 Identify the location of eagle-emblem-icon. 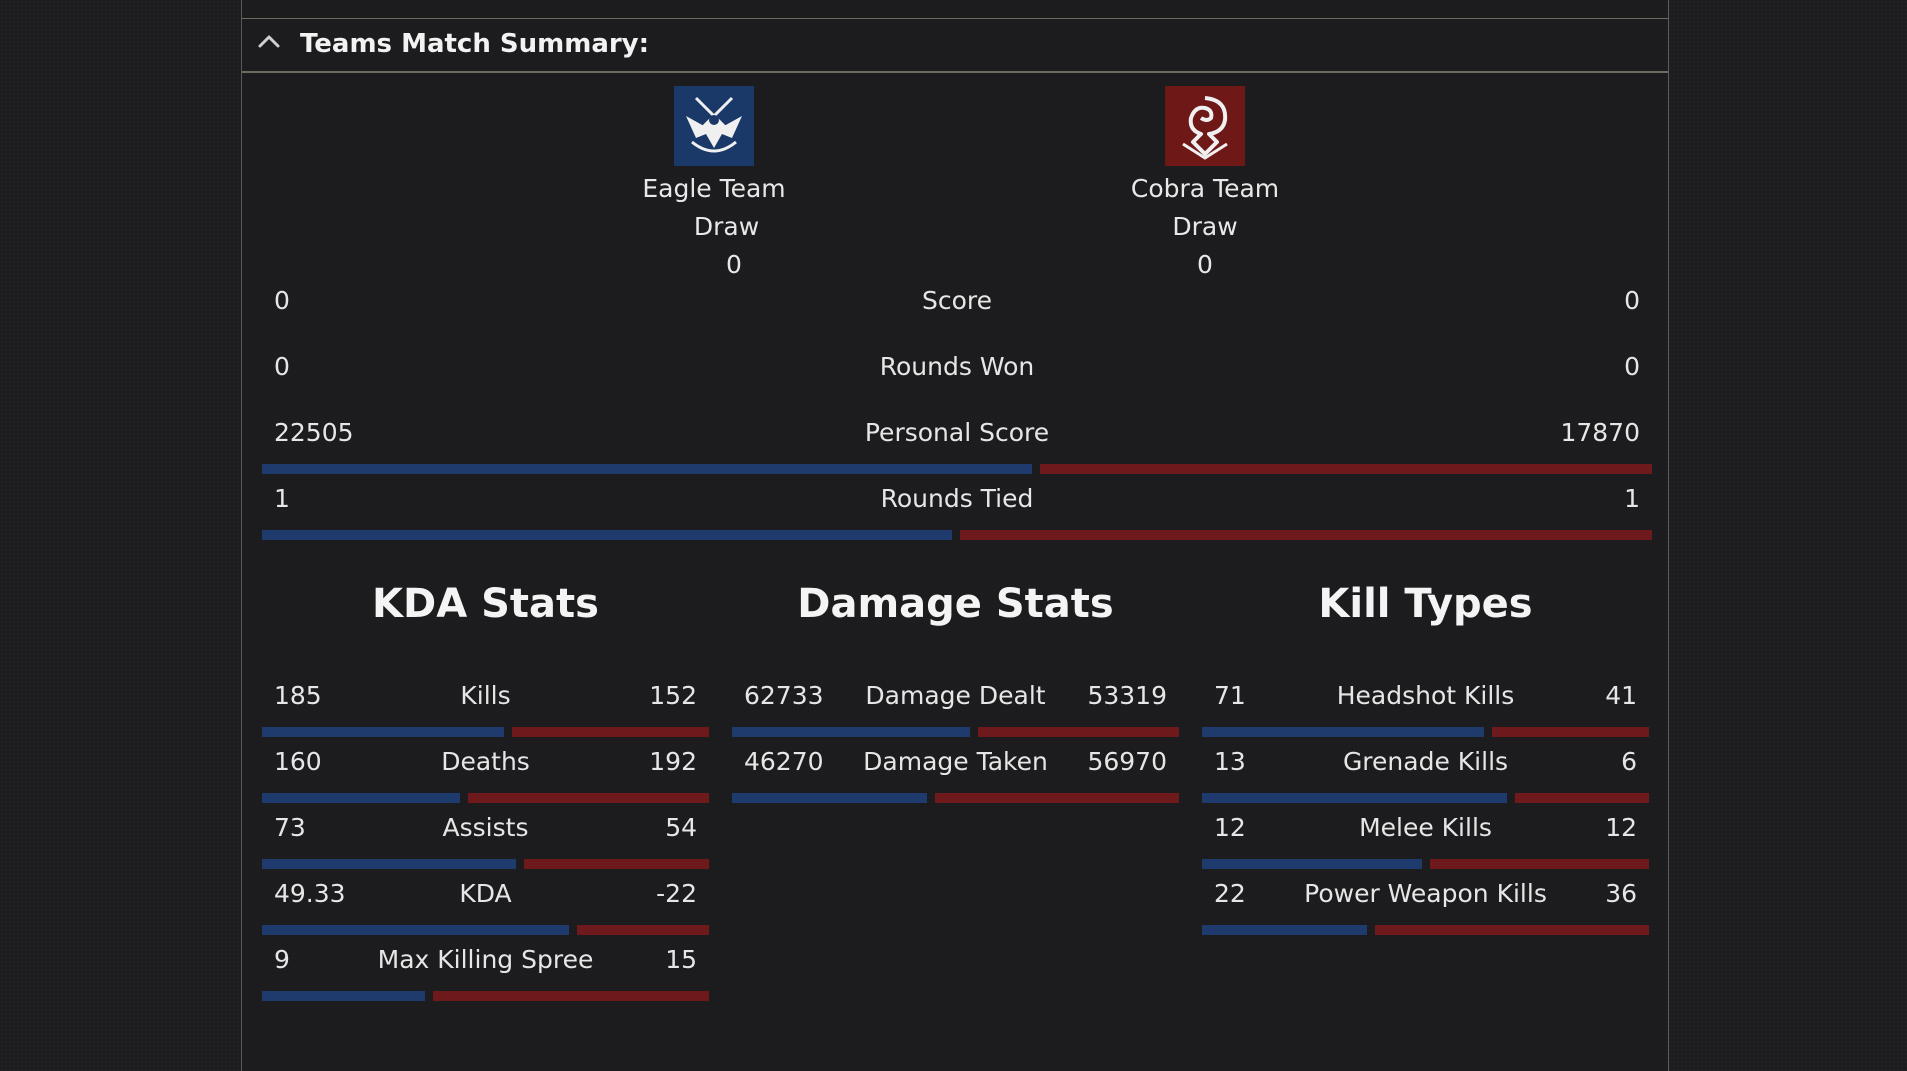
(714, 126).